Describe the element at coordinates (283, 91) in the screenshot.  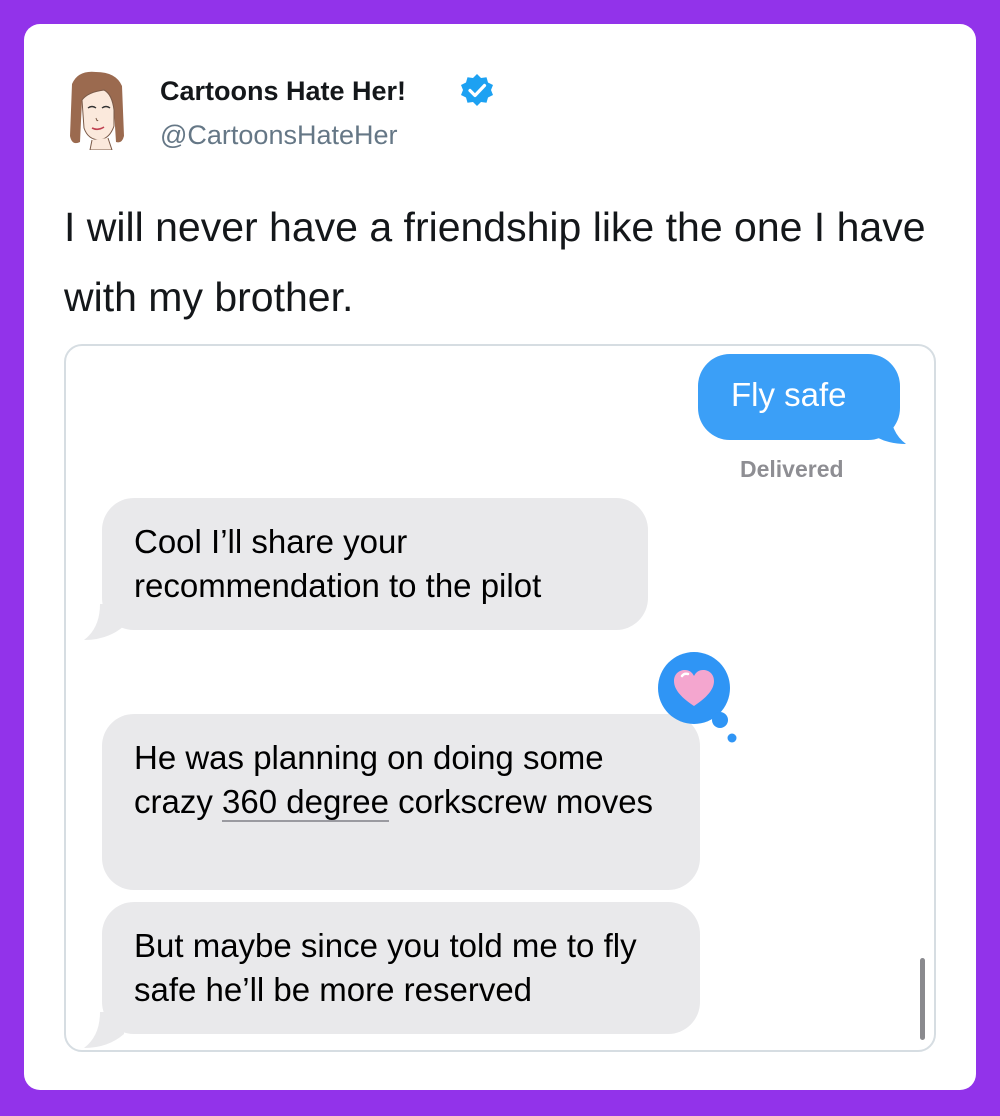
I see `display-name: Cartoons Hate Her!` at that location.